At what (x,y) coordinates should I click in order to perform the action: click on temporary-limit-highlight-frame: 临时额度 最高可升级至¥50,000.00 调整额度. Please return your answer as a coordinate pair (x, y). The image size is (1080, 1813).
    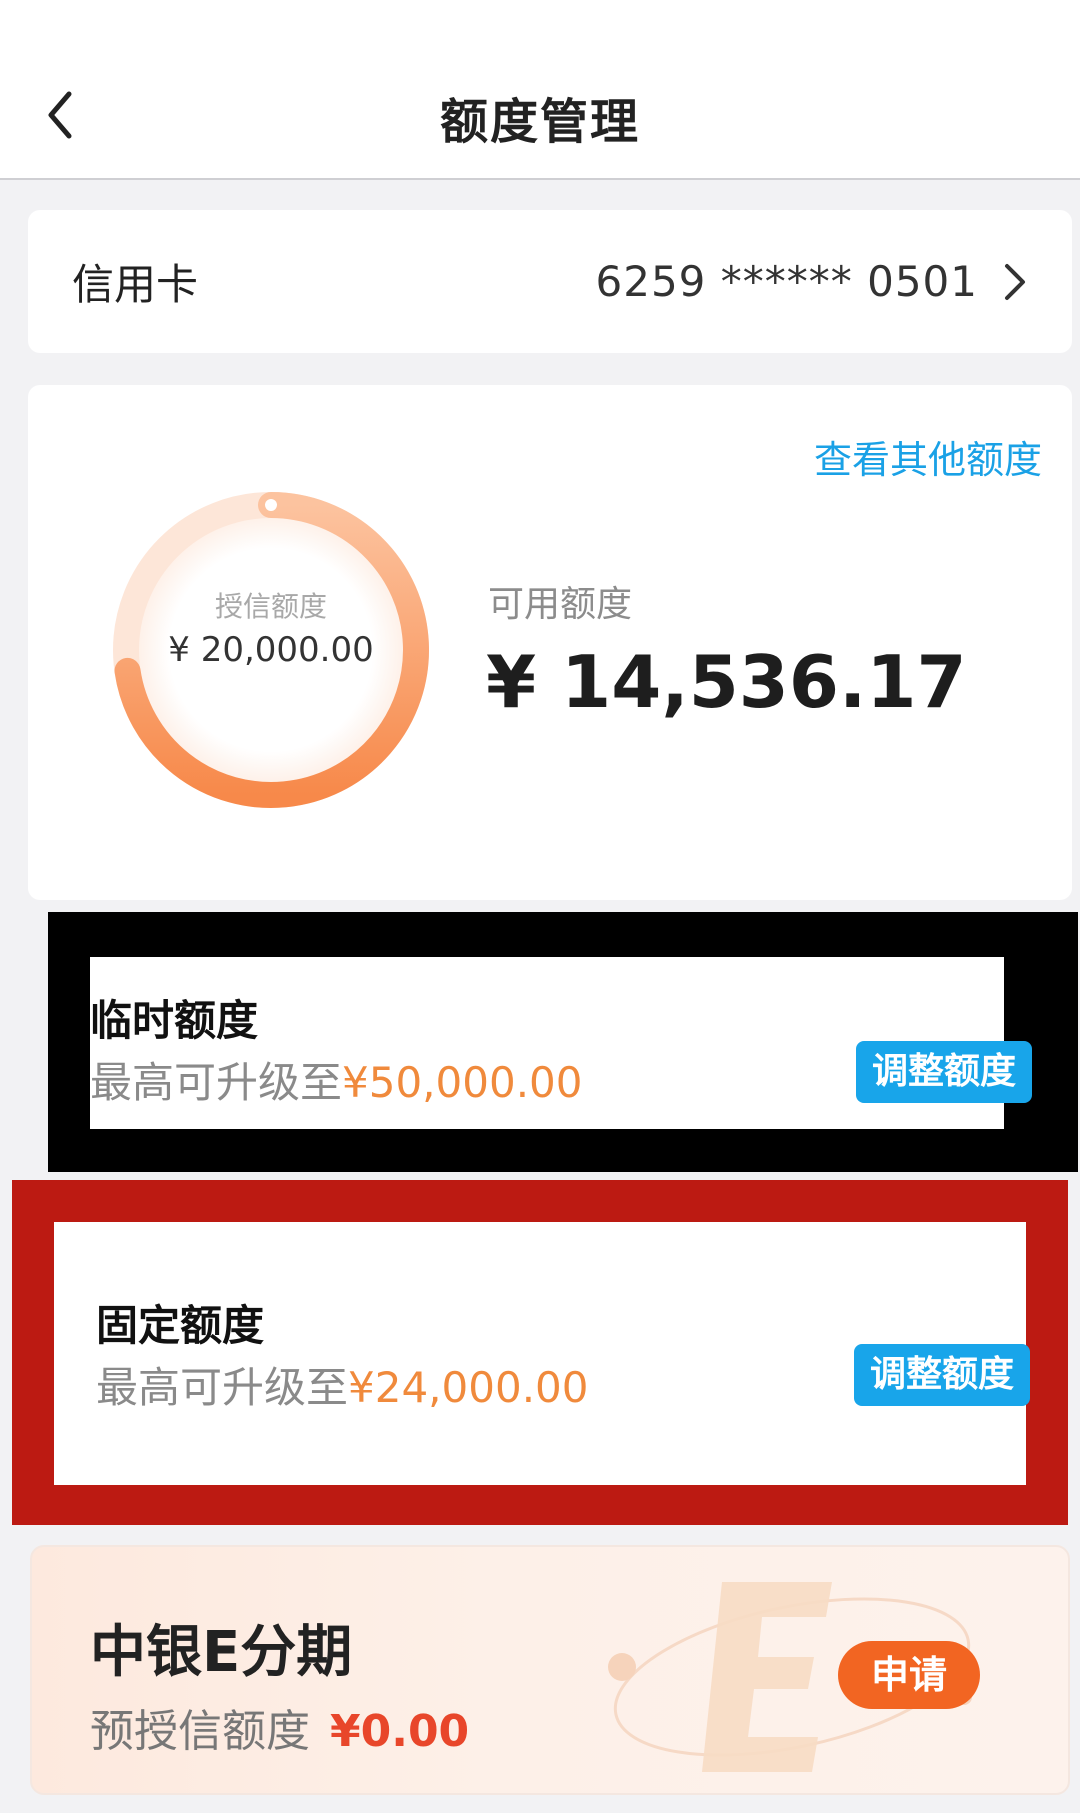
    Looking at the image, I should click on (563, 1042).